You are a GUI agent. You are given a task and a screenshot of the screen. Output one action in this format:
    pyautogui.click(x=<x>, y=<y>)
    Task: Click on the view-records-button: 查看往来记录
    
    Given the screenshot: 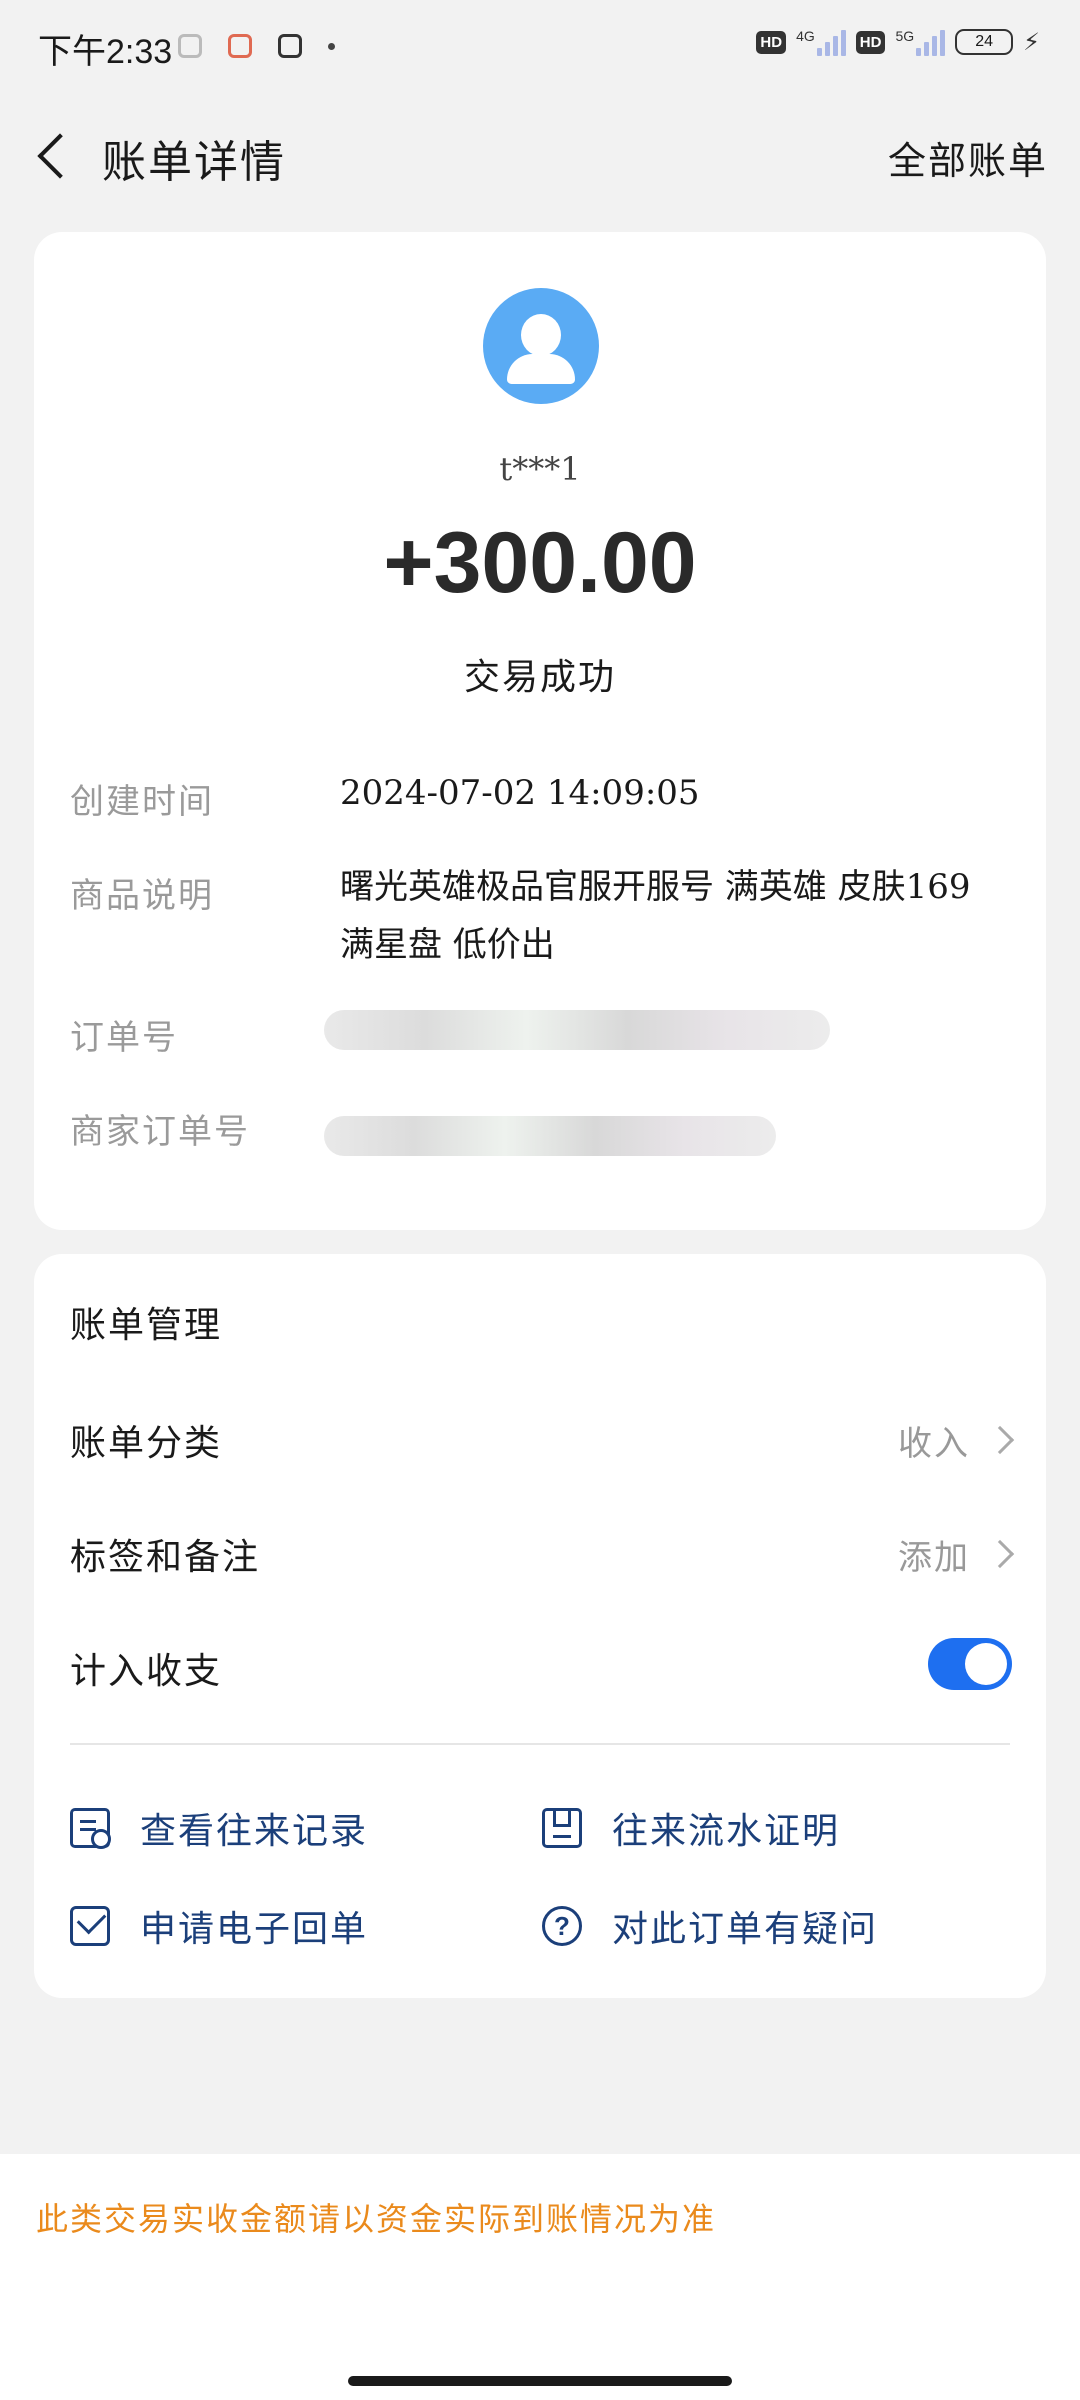 What is the action you would take?
    pyautogui.click(x=219, y=1828)
    